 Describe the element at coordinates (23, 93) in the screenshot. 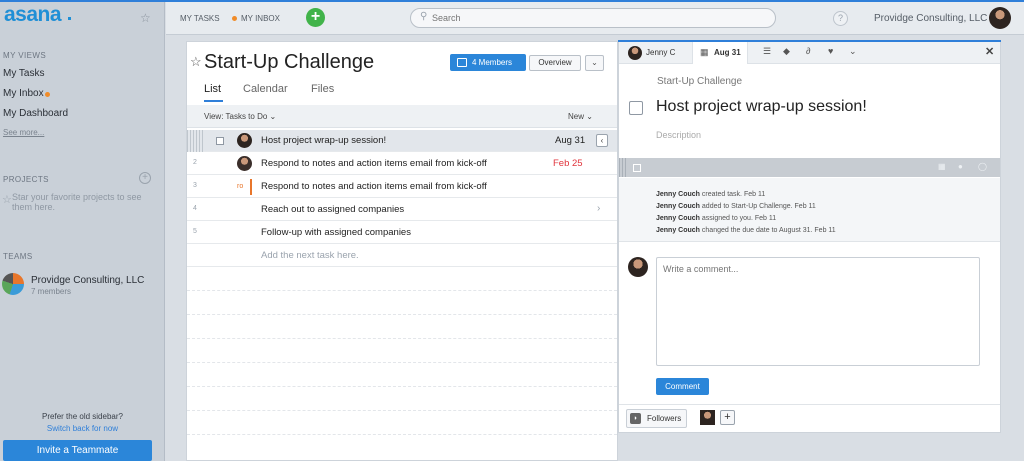

I see `sidebar-item-my-inbox: My Inbox` at that location.